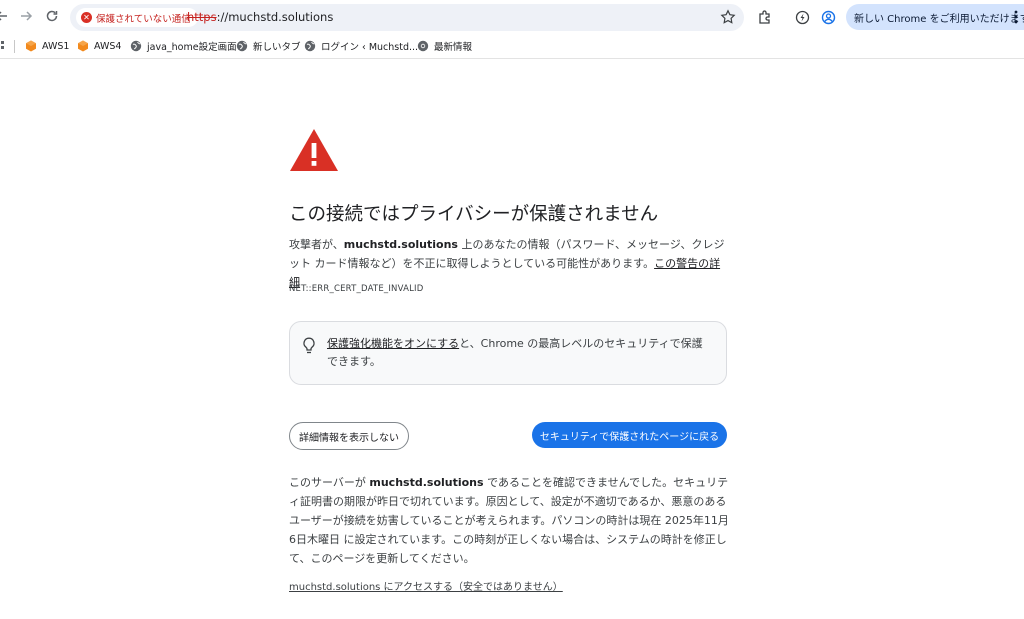 The height and width of the screenshot is (619, 1024). I want to click on details-prefix: このサーバーが, so click(329, 482).